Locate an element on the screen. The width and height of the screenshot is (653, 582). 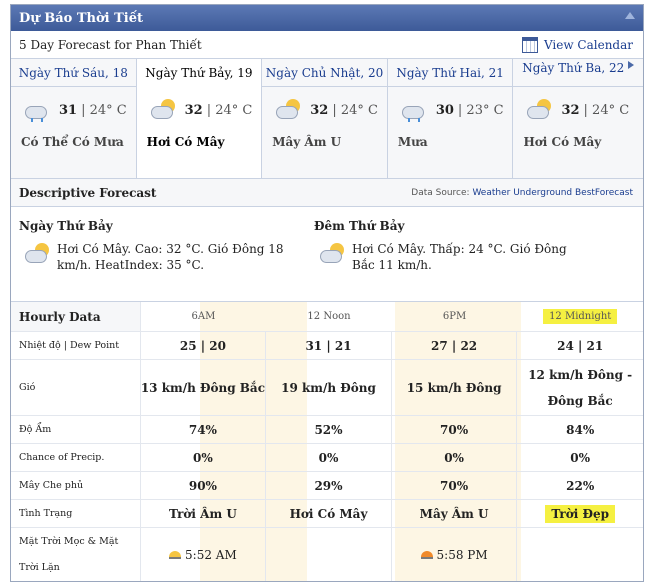
table-cell: Mây Âm U is located at coordinates (455, 513).